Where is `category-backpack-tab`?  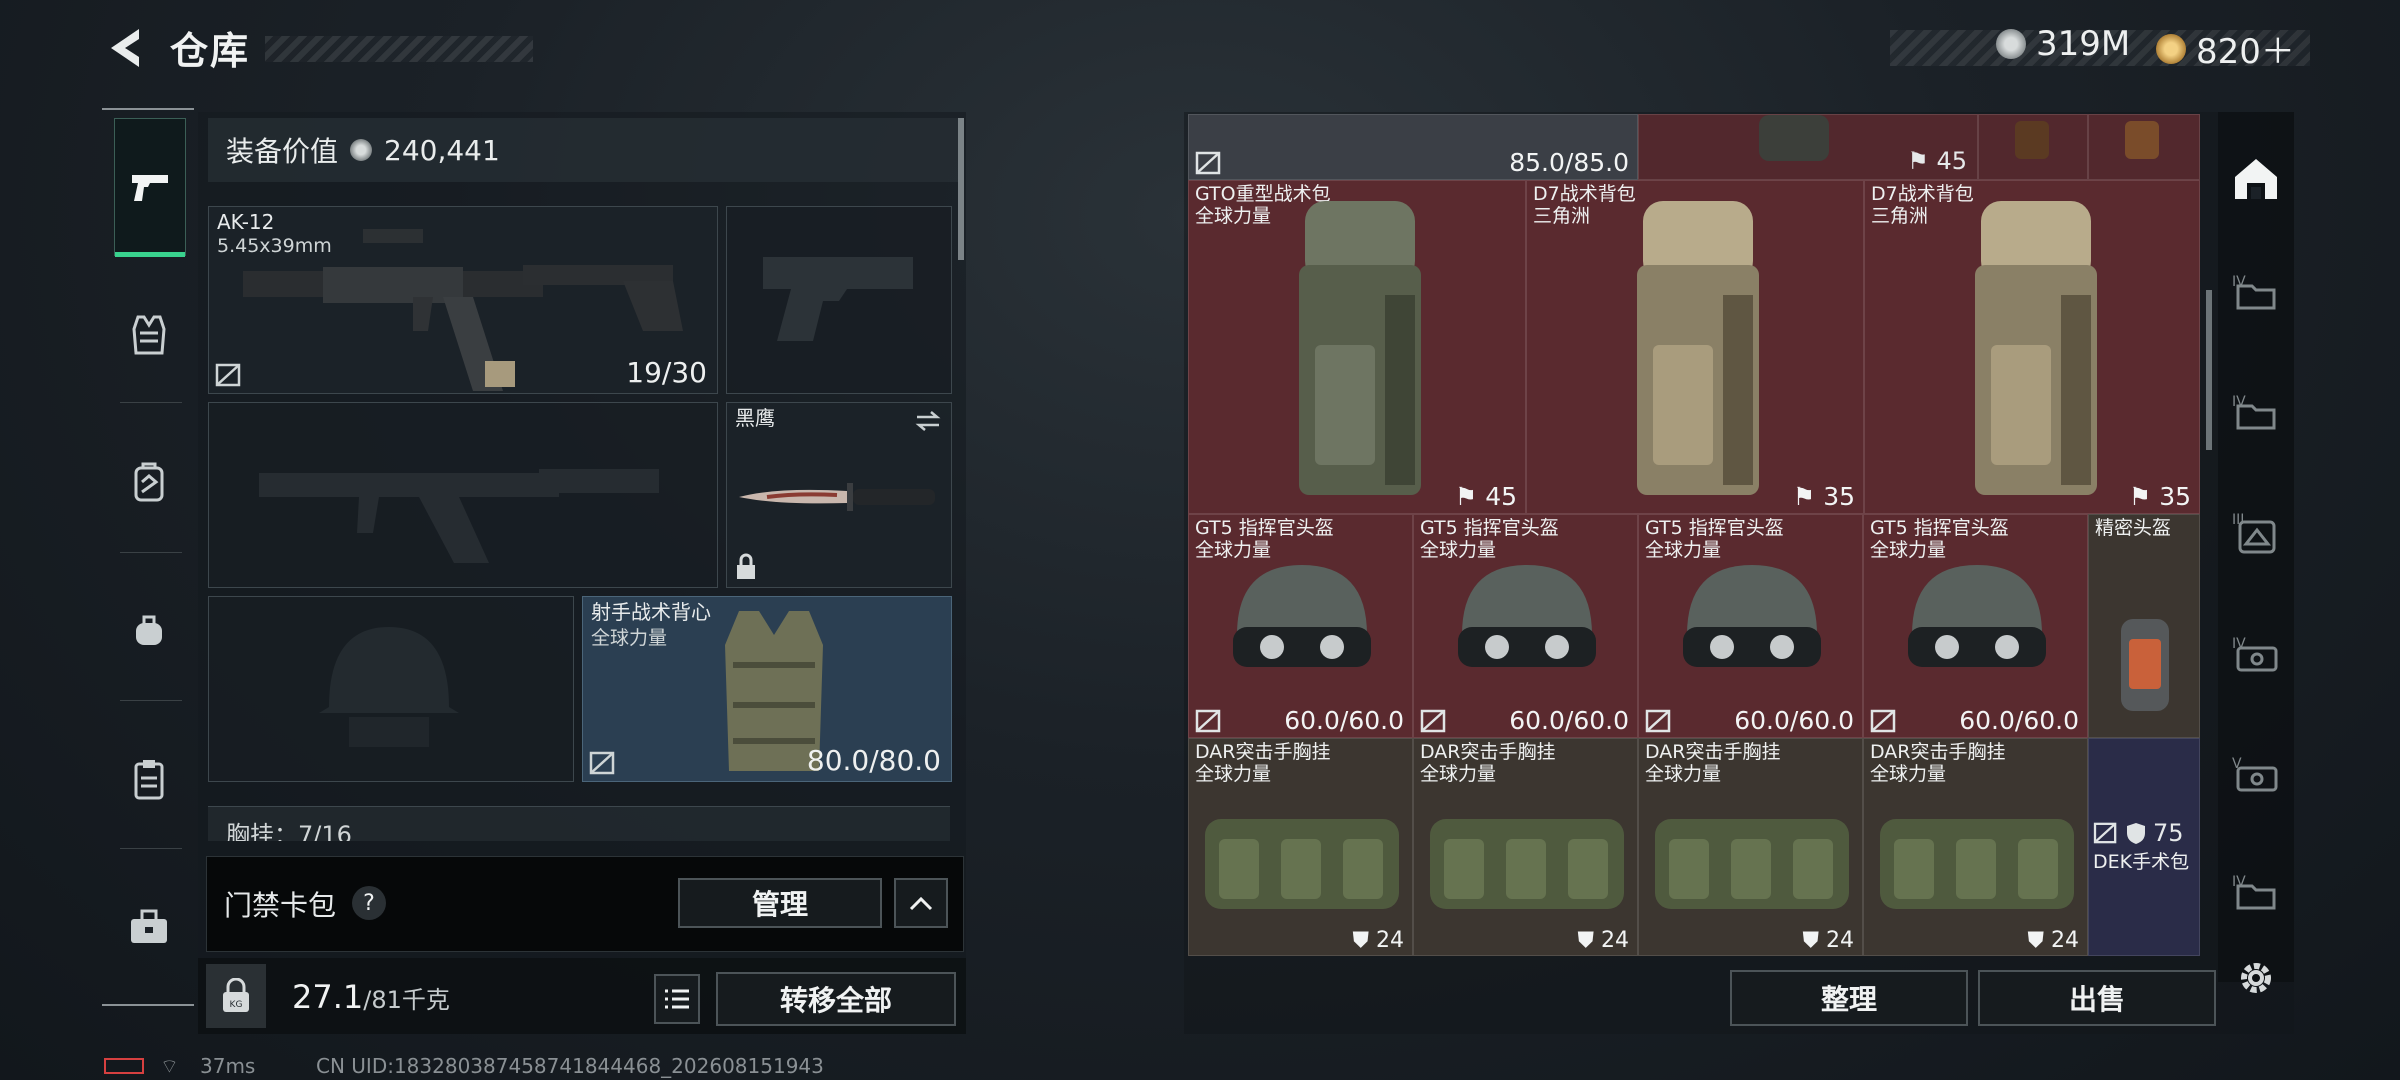
category-backpack-tab is located at coordinates (149, 483).